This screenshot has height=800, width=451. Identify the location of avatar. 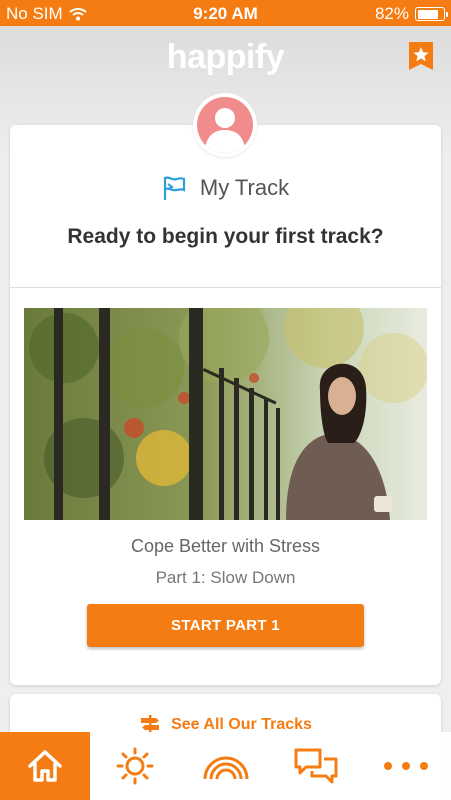
(225, 125).